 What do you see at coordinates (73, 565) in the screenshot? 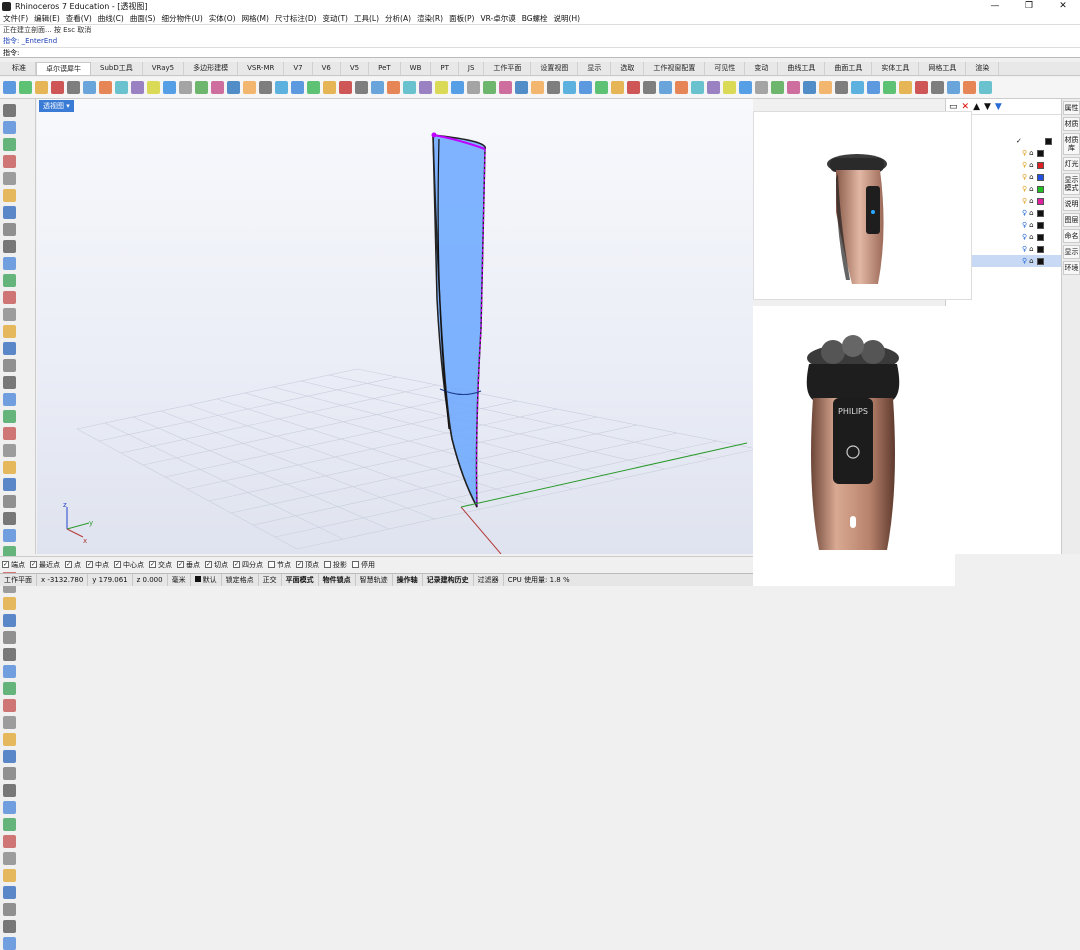
I see `osnap-option: ✓ 点` at bounding box center [73, 565].